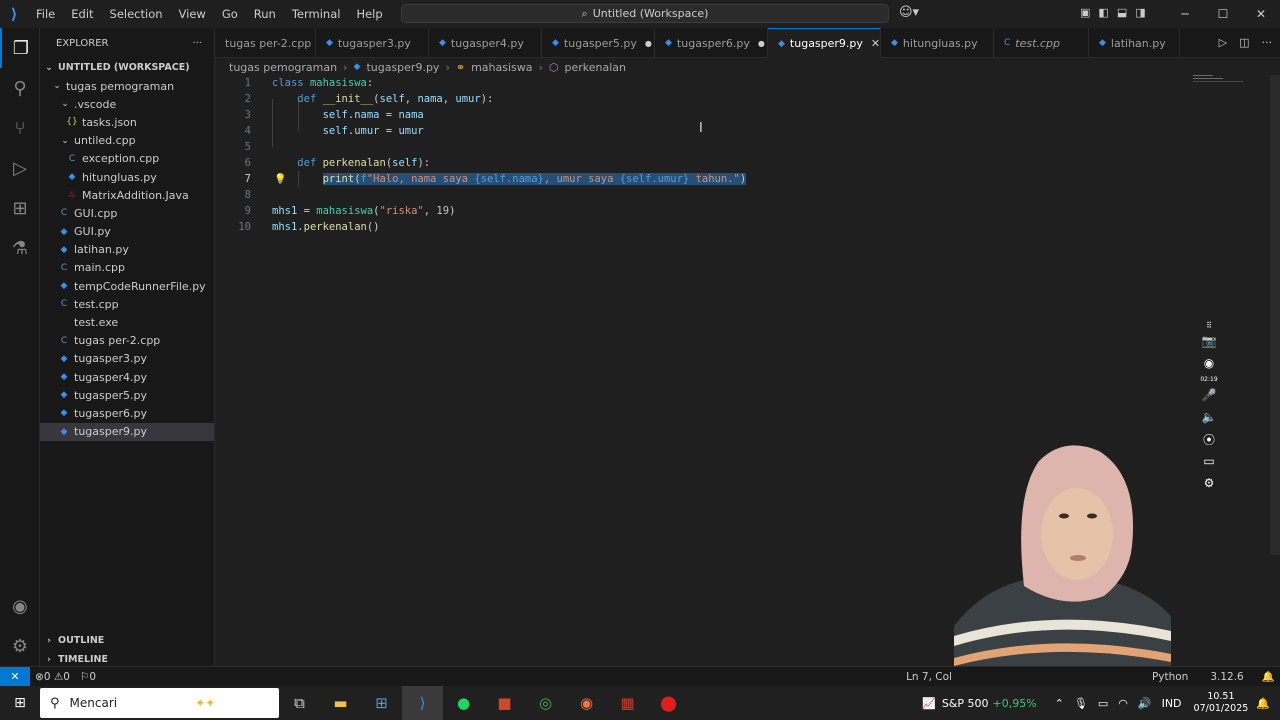 The height and width of the screenshot is (720, 1280). What do you see at coordinates (422, 703) in the screenshot?
I see `vscode-taskbar-icon: ⟩` at bounding box center [422, 703].